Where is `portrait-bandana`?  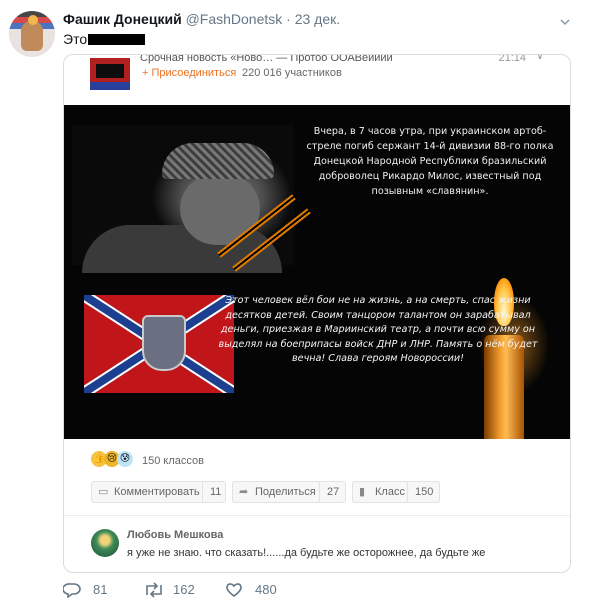 portrait-bandana is located at coordinates (218, 161).